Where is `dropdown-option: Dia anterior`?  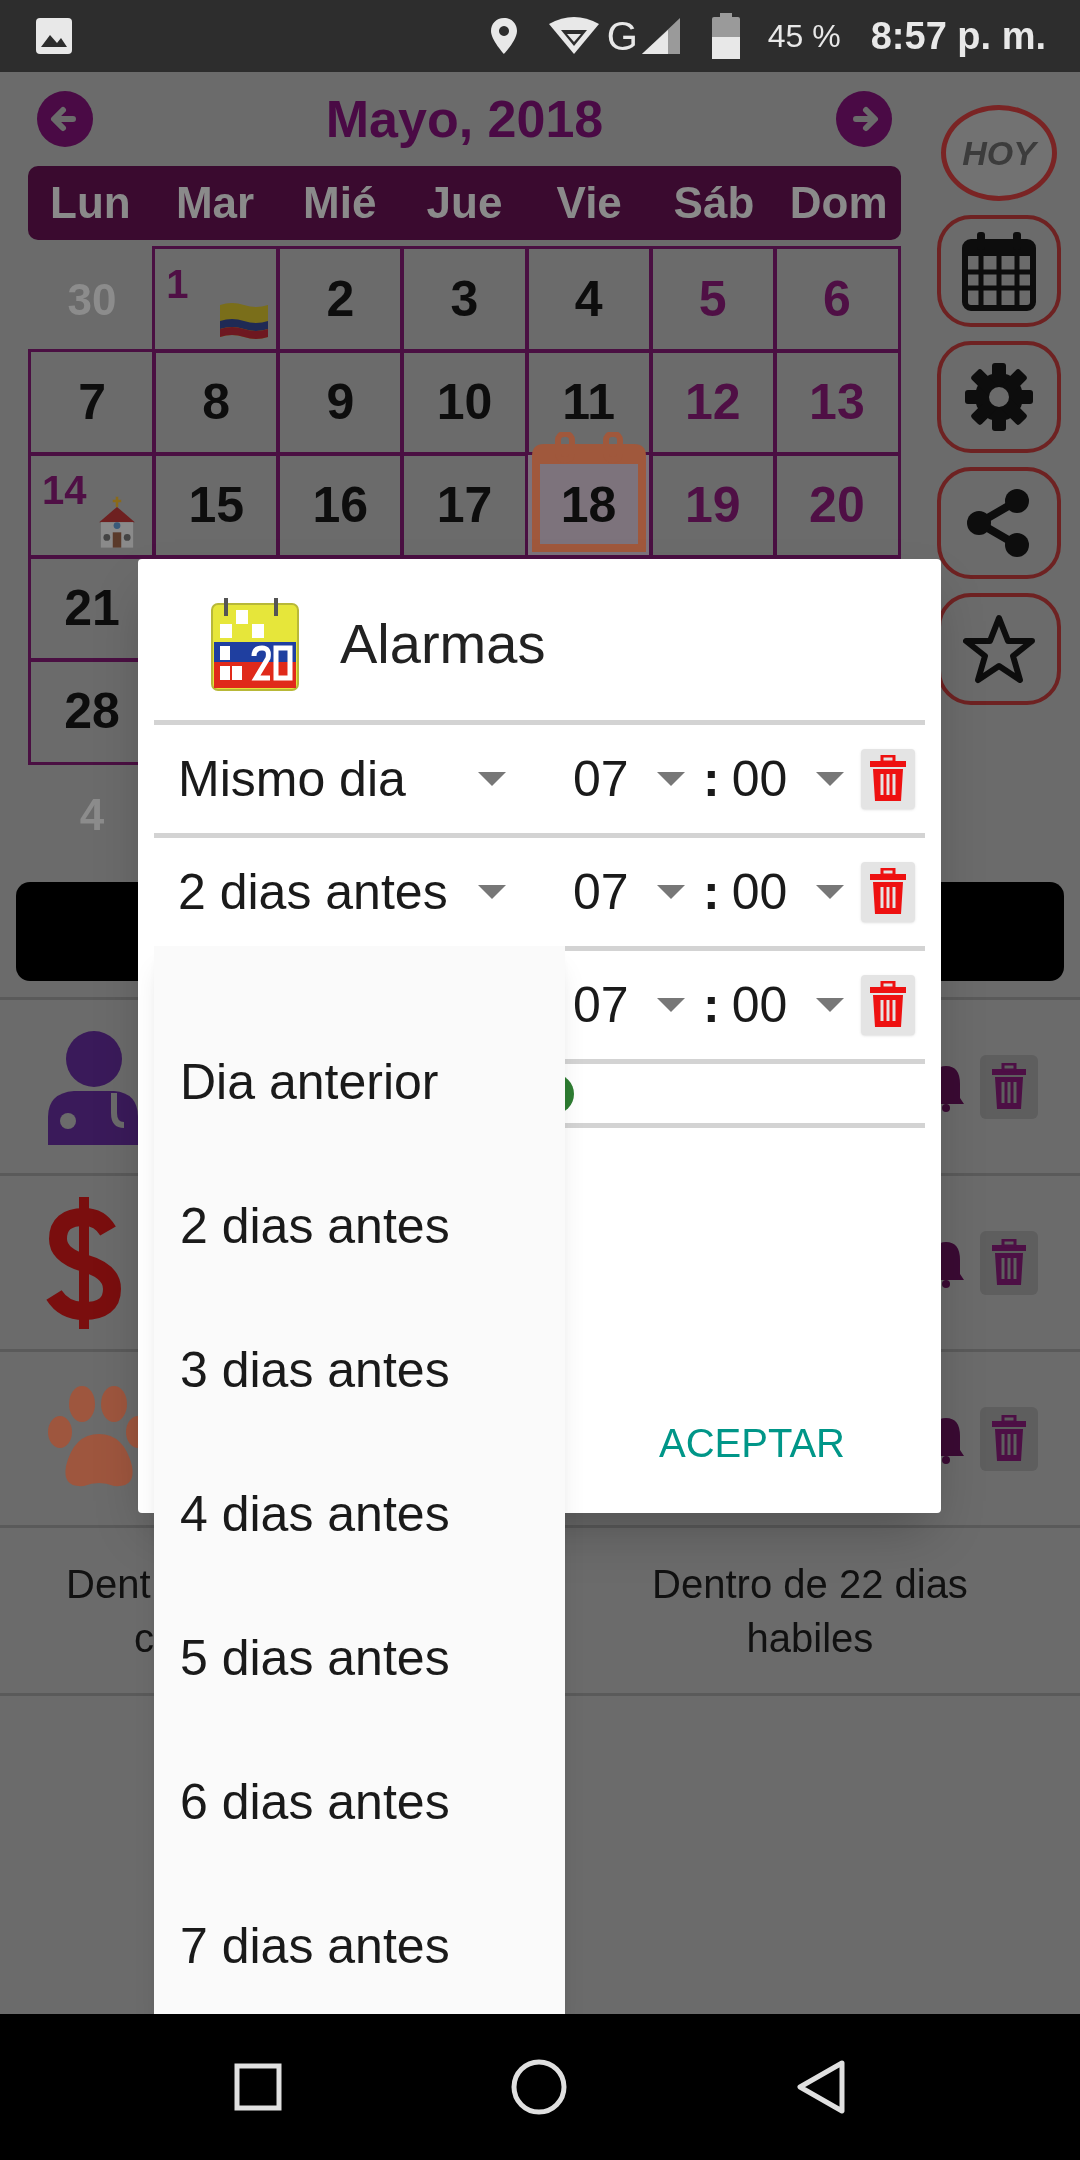
dropdown-option: Dia anterior is located at coordinates (359, 1082).